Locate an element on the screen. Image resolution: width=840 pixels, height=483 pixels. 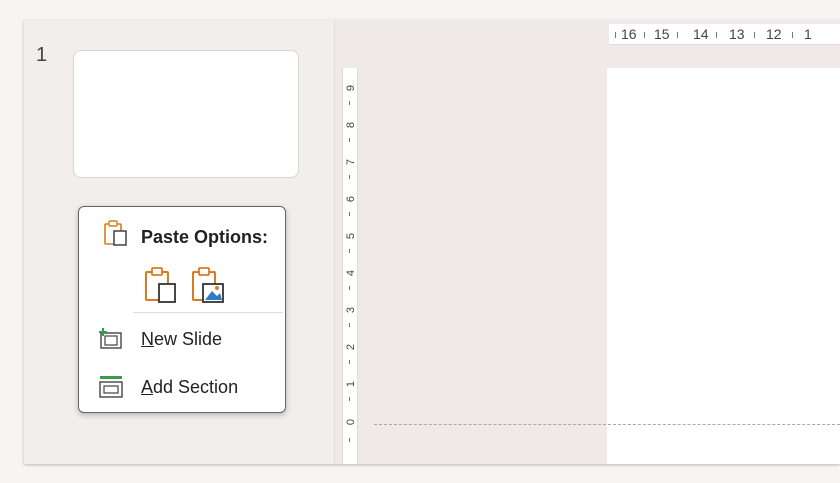
ruler-label: 0 is located at coordinates (351, 422).